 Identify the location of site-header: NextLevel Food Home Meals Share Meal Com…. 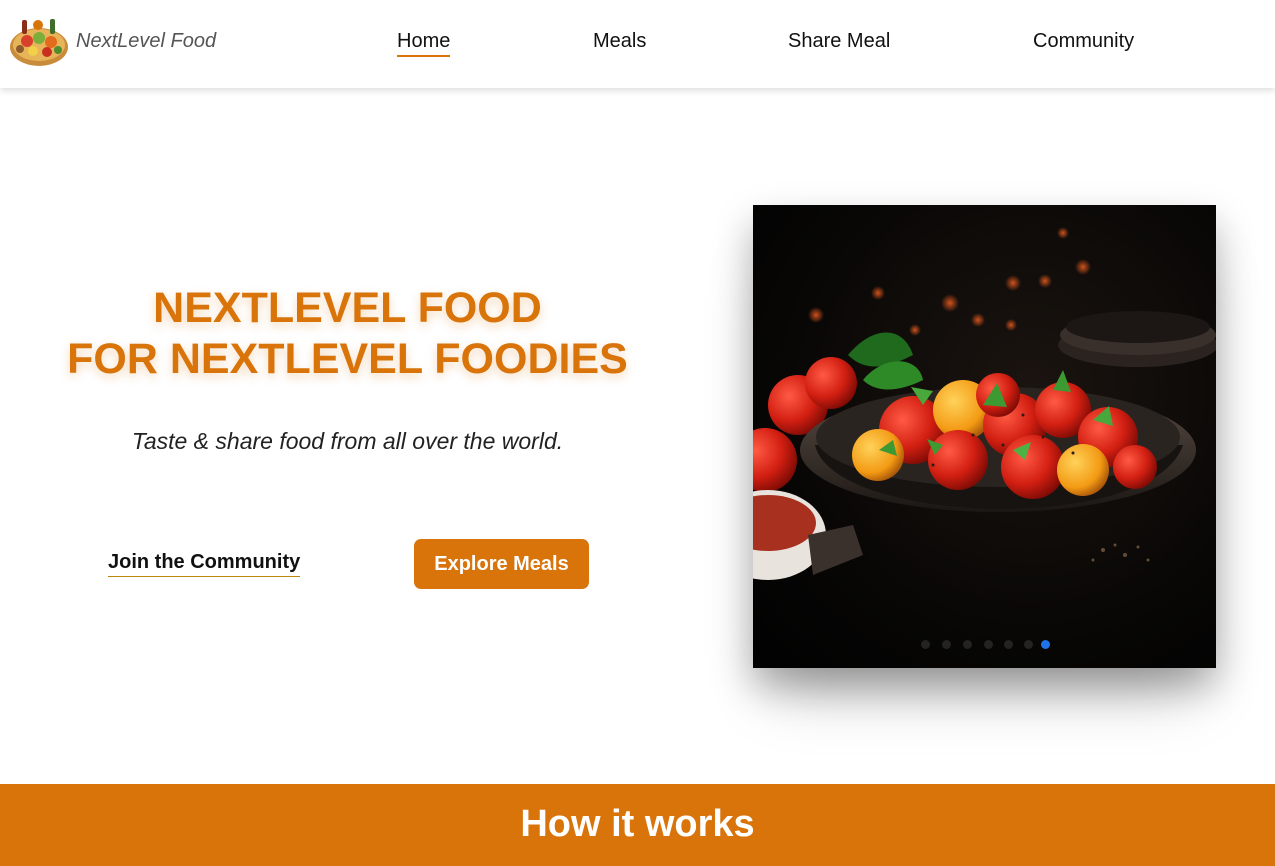
(637, 44).